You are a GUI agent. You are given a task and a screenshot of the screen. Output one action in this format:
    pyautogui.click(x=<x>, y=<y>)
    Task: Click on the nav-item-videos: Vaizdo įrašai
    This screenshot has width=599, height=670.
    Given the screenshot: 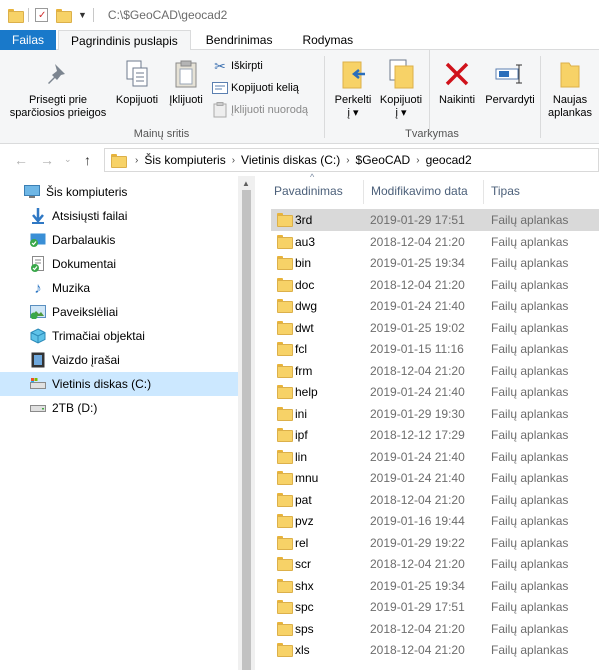 What is the action you would take?
    pyautogui.click(x=119, y=360)
    